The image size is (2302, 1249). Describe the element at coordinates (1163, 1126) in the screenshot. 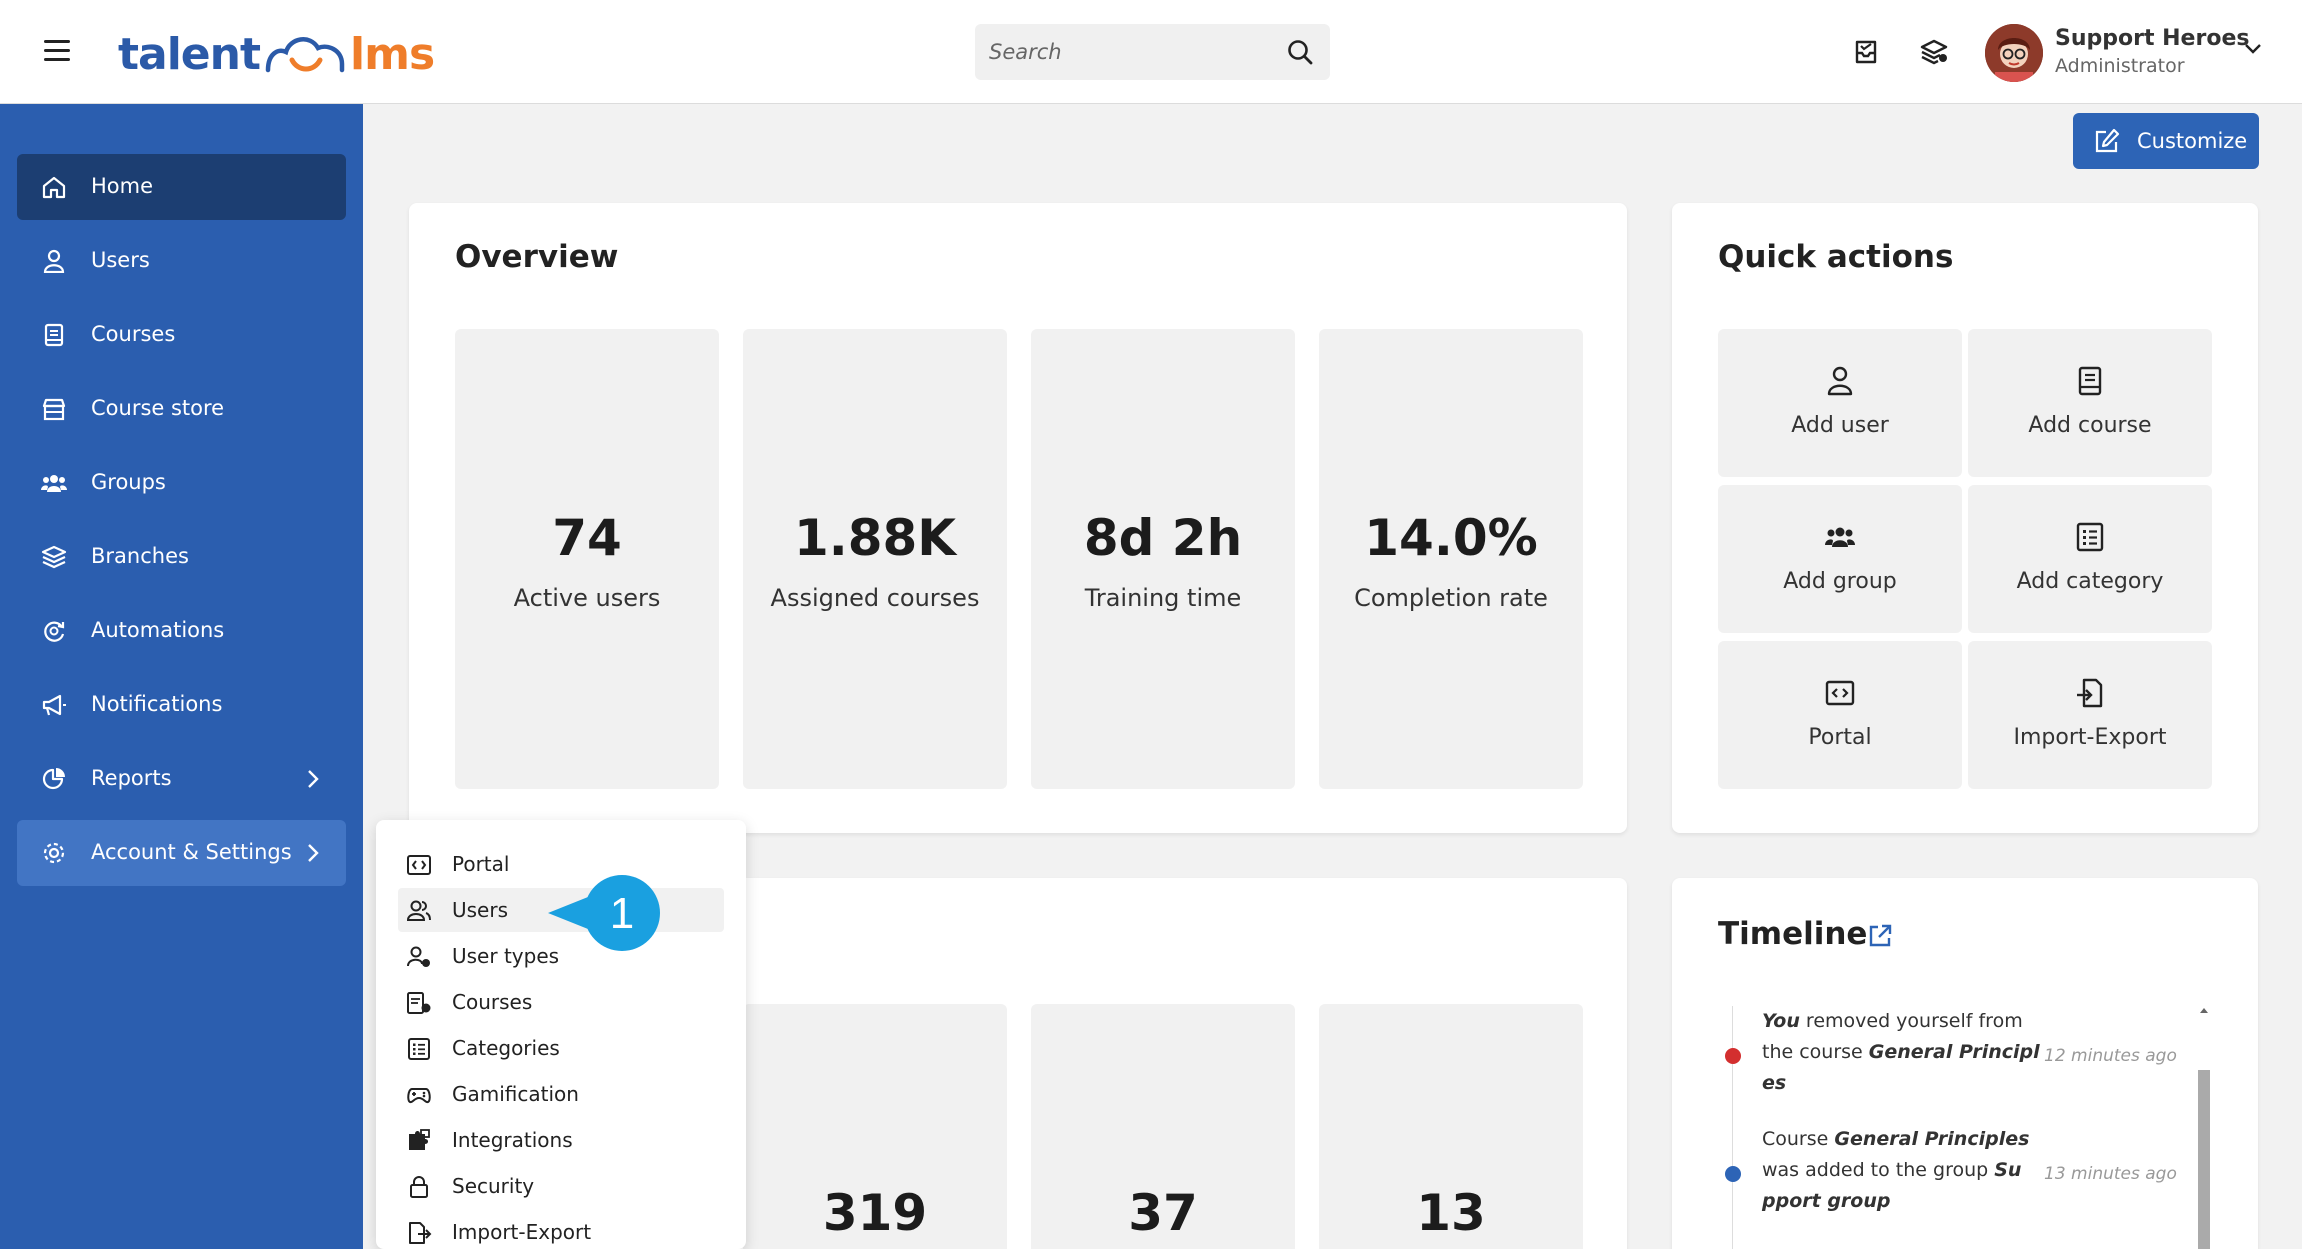

I see `stat-box: 37` at that location.